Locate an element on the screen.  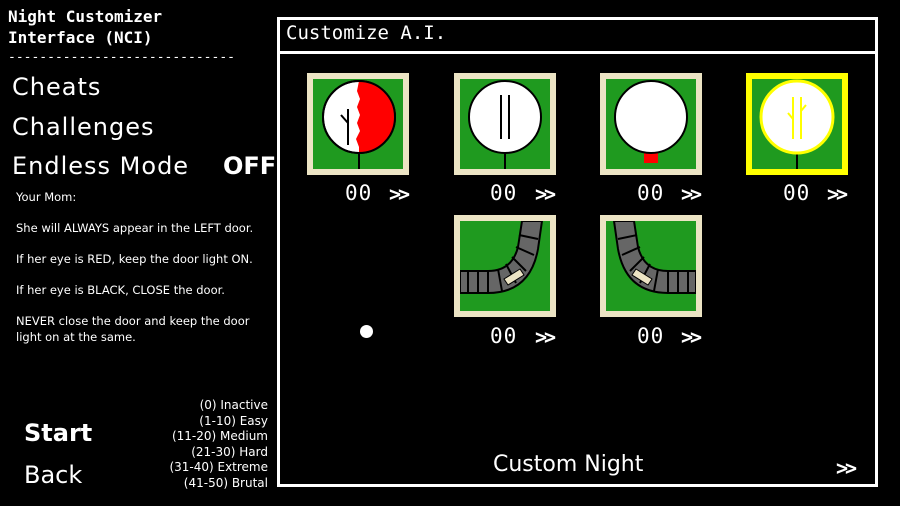
difficulty-level: (21-30) Hard is located at coordinates (229, 451).